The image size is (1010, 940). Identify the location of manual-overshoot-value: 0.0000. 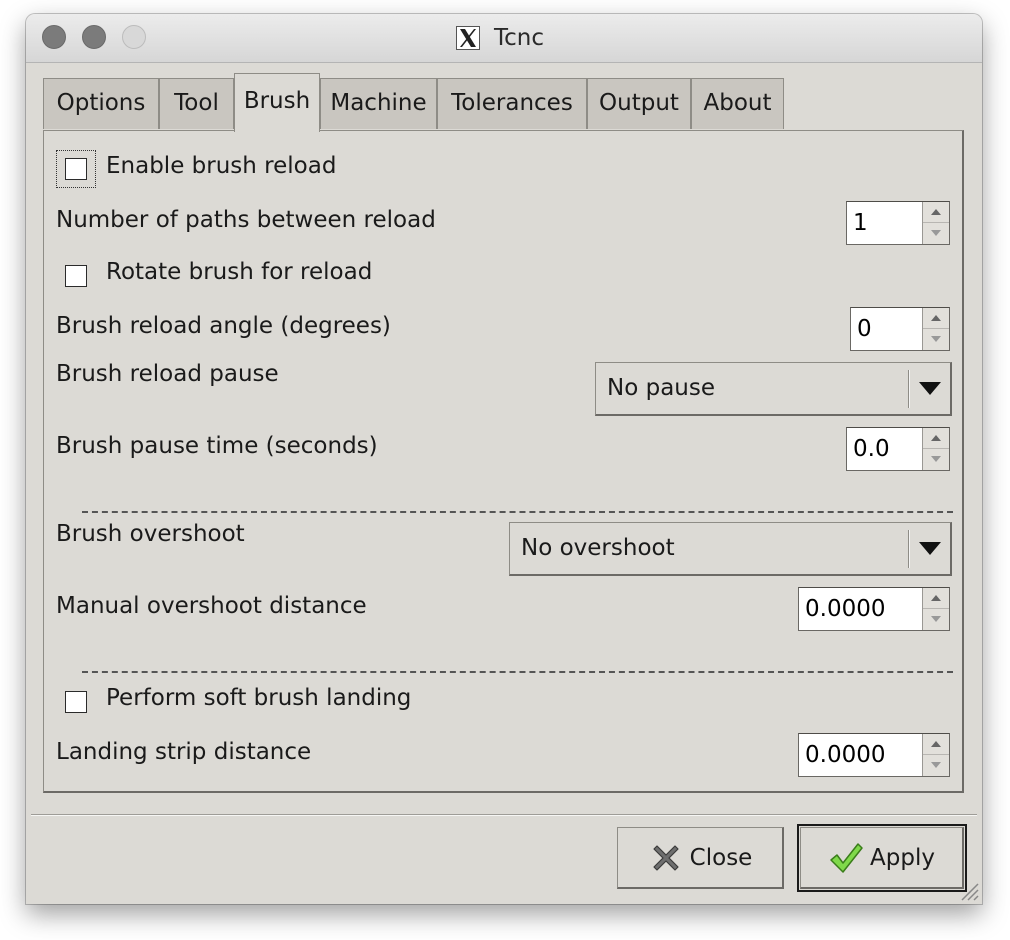
(861, 609).